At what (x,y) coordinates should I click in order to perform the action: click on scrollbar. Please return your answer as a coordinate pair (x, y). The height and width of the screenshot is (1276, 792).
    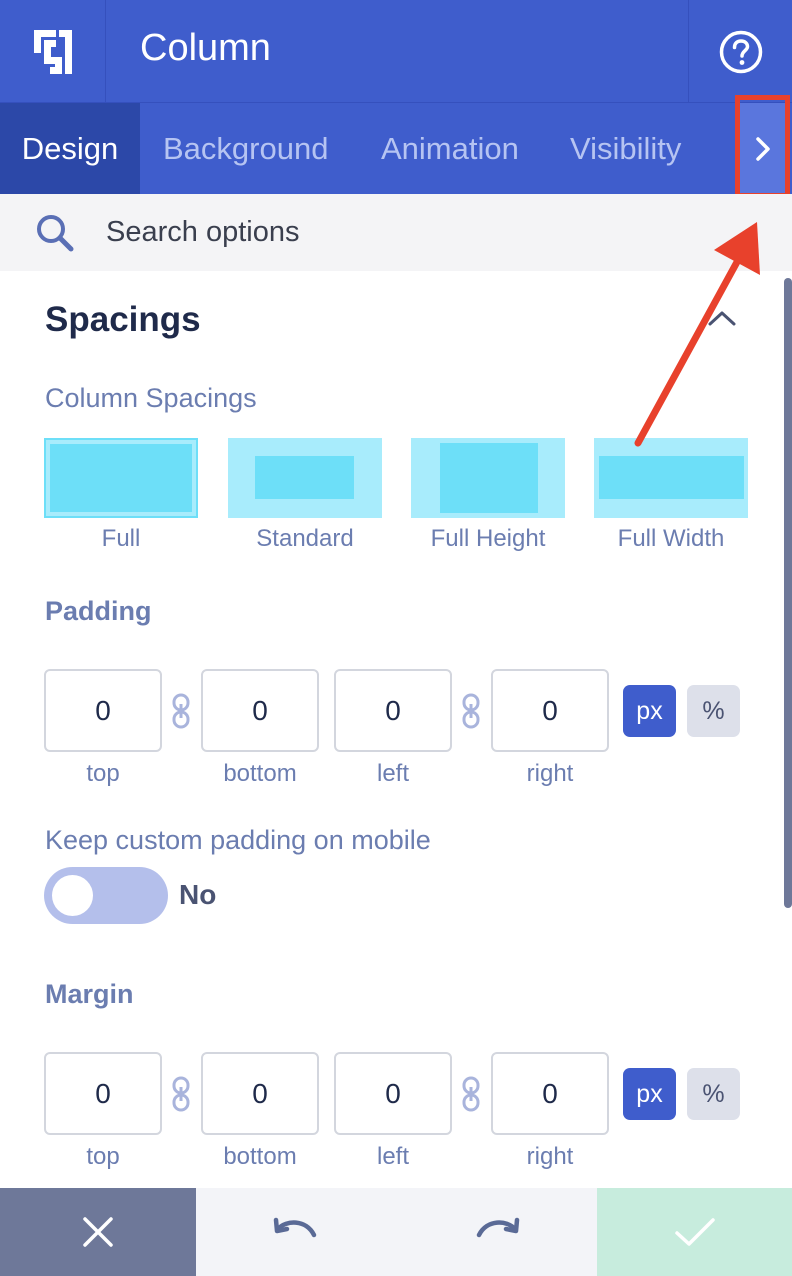
    Looking at the image, I should click on (788, 593).